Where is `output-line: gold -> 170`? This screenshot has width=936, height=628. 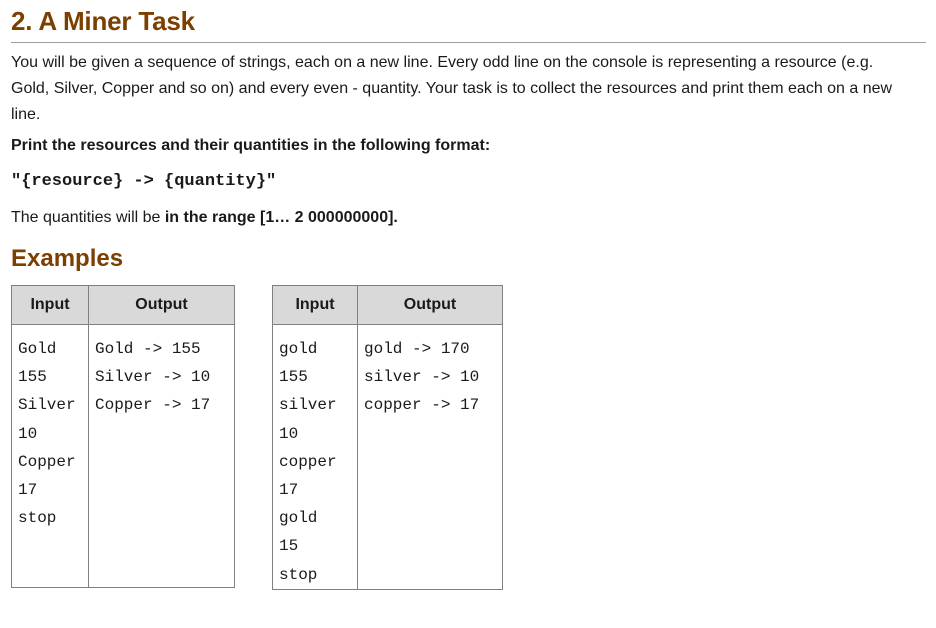
output-line: gold -> 170 is located at coordinates (417, 349).